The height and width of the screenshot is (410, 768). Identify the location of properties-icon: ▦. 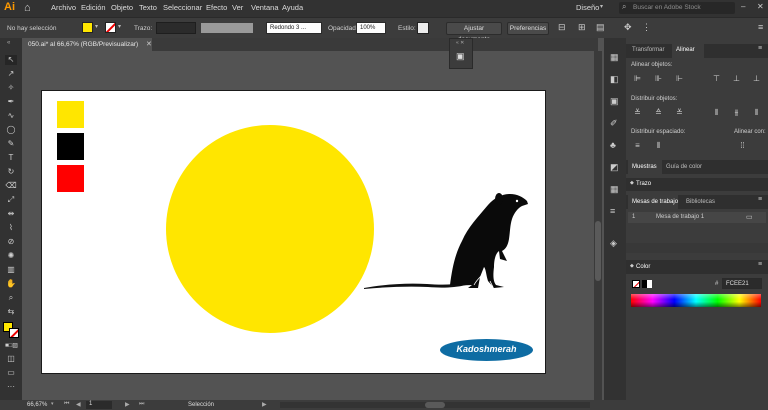
(614, 57).